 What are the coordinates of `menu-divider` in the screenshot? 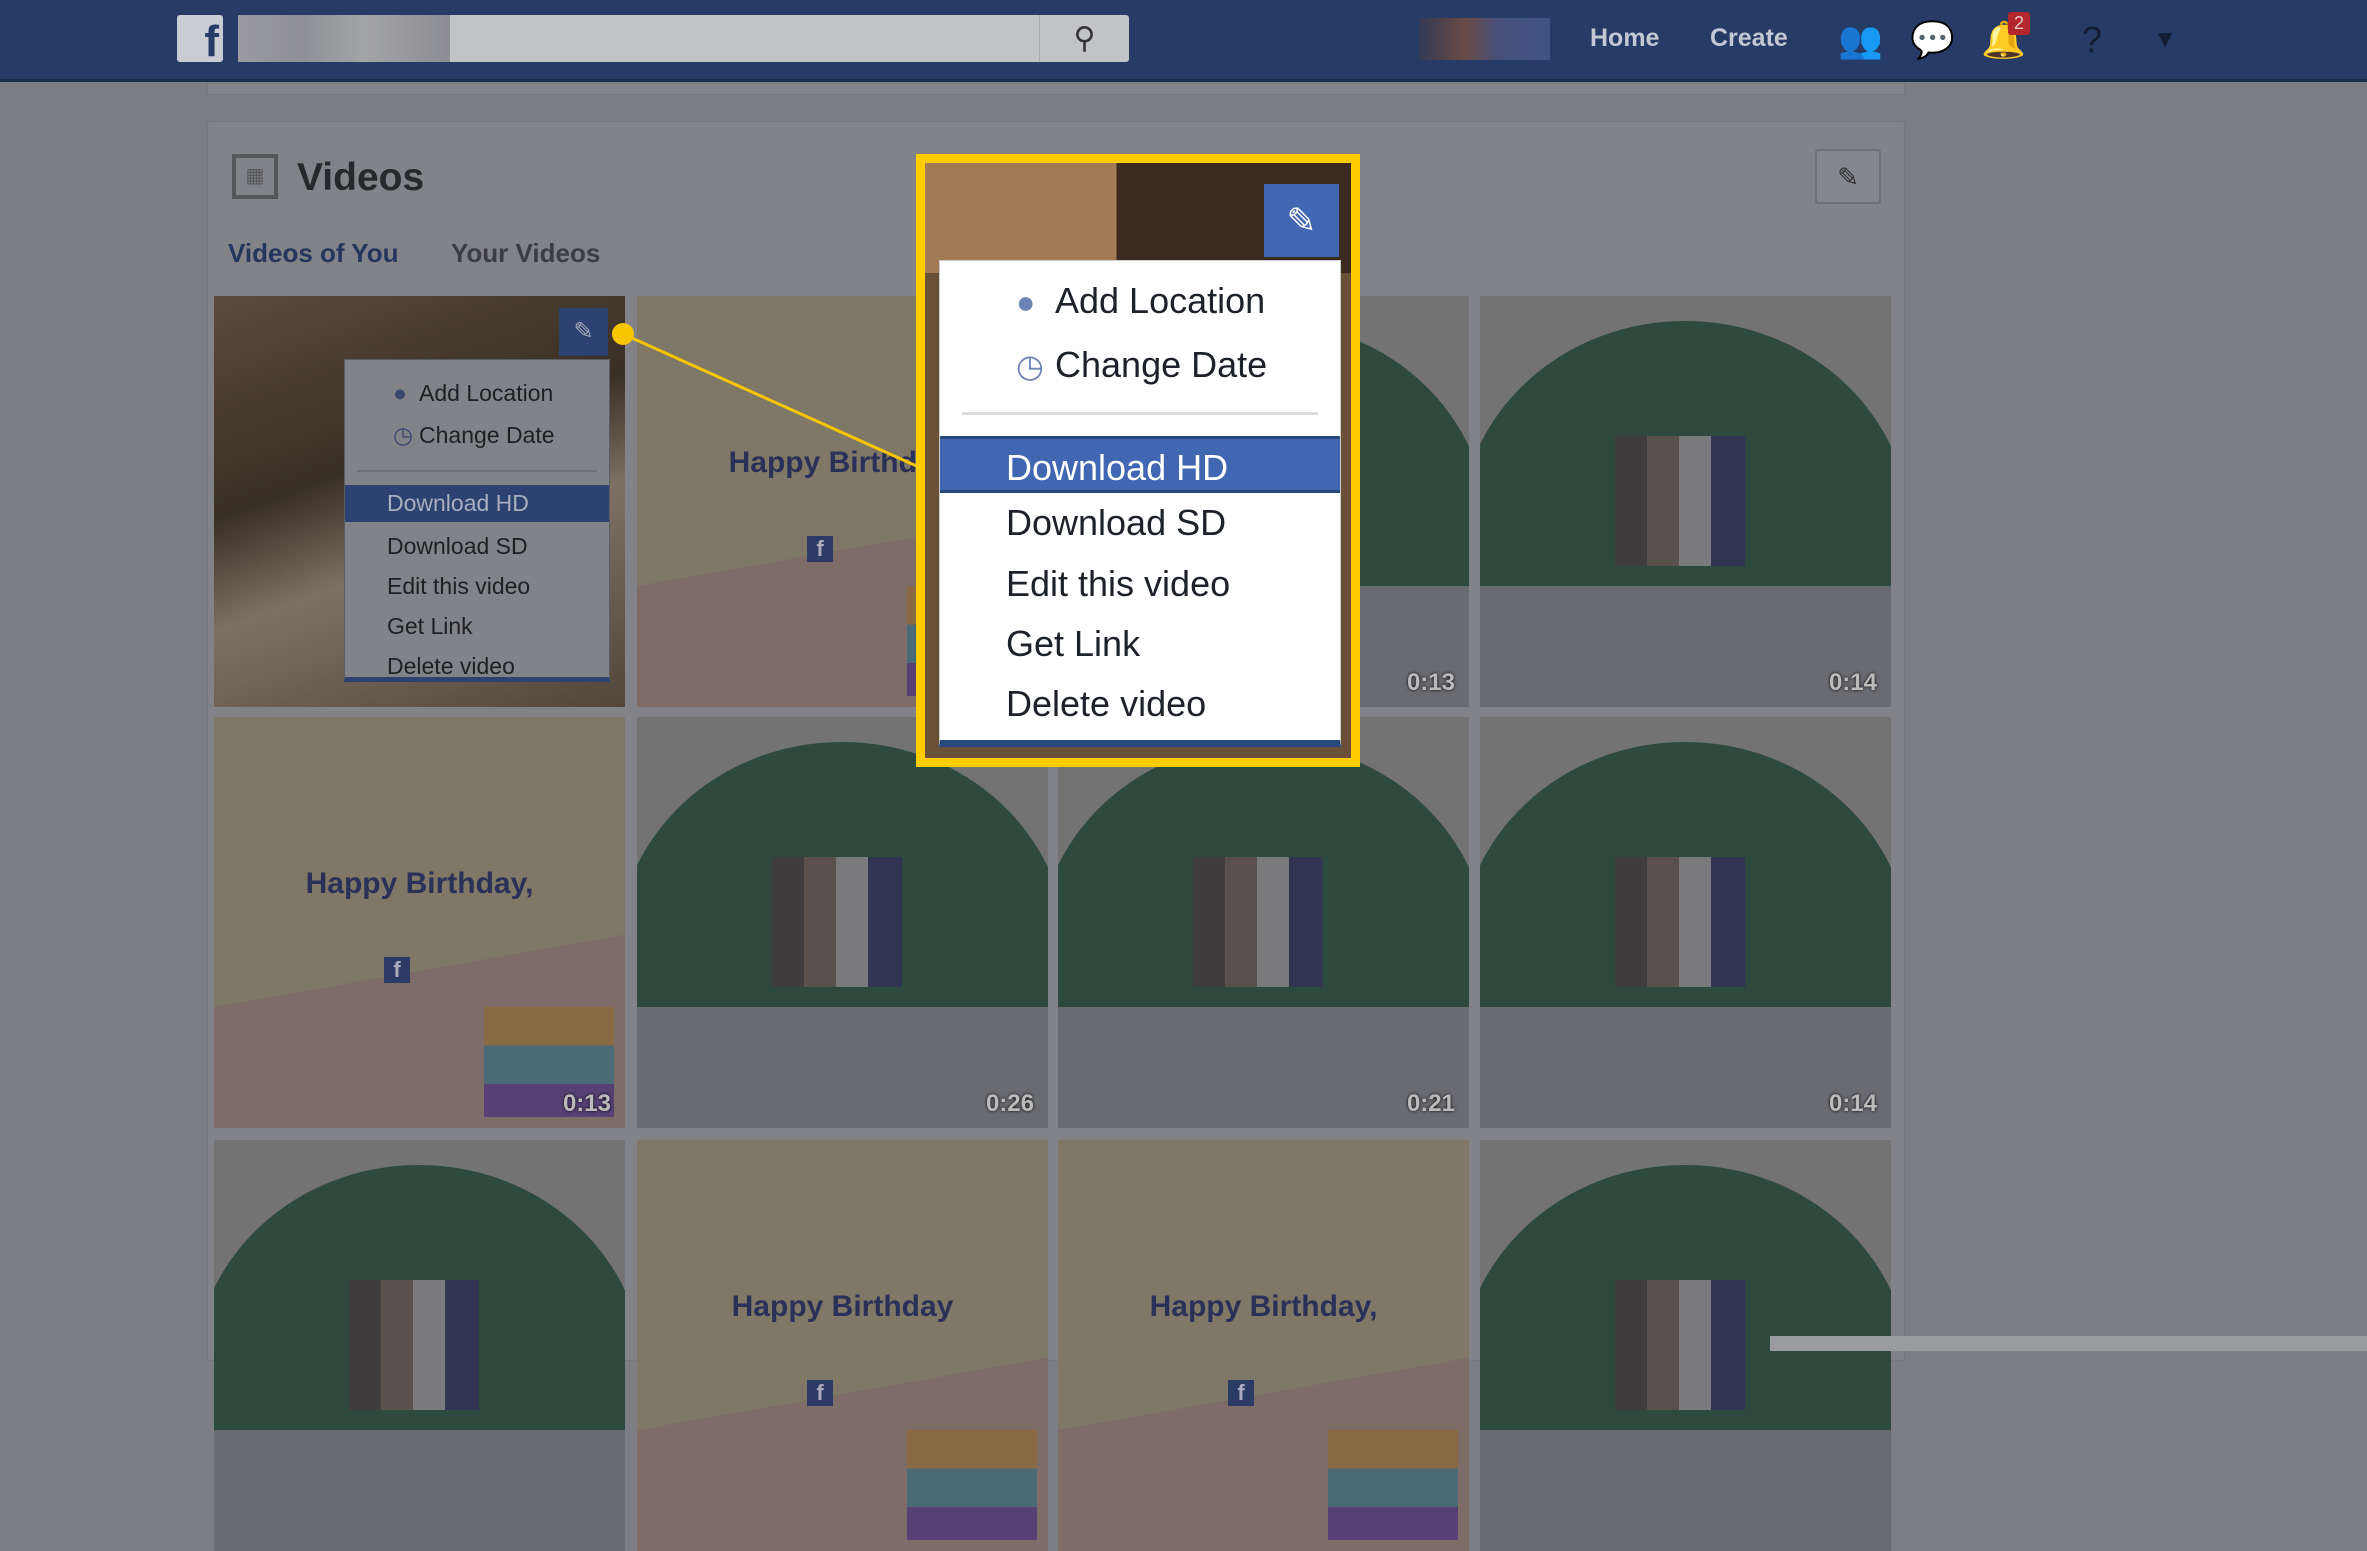 It's located at (1140, 413).